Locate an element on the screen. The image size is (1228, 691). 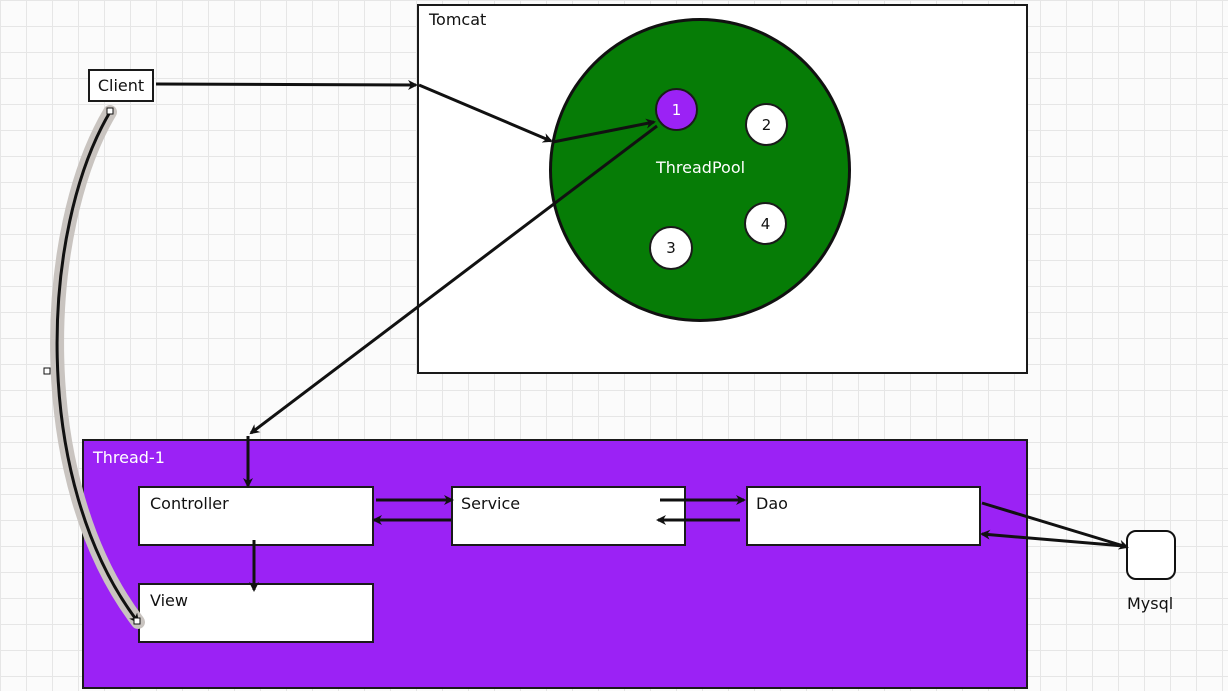
client-label: Client is located at coordinates (121, 85).